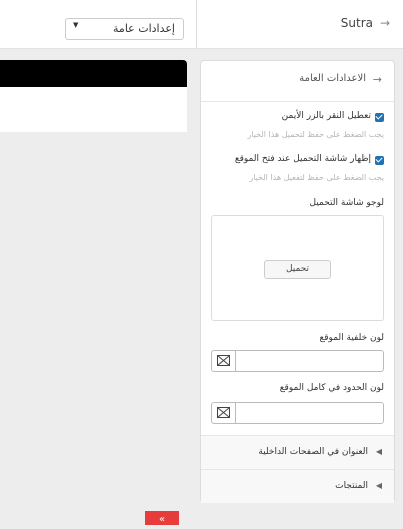 This screenshot has width=403, height=529. I want to click on section-inner-page-title: ◀ العنوان في الصفحات الداخلية, so click(297, 452).